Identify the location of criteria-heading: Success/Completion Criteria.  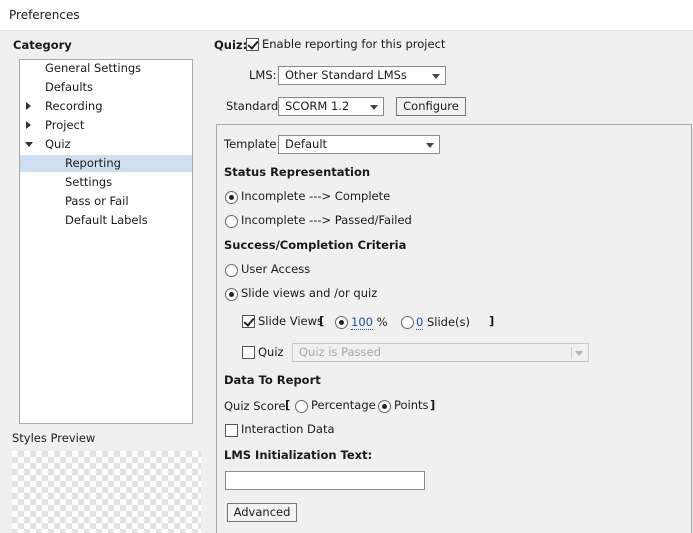
(315, 245).